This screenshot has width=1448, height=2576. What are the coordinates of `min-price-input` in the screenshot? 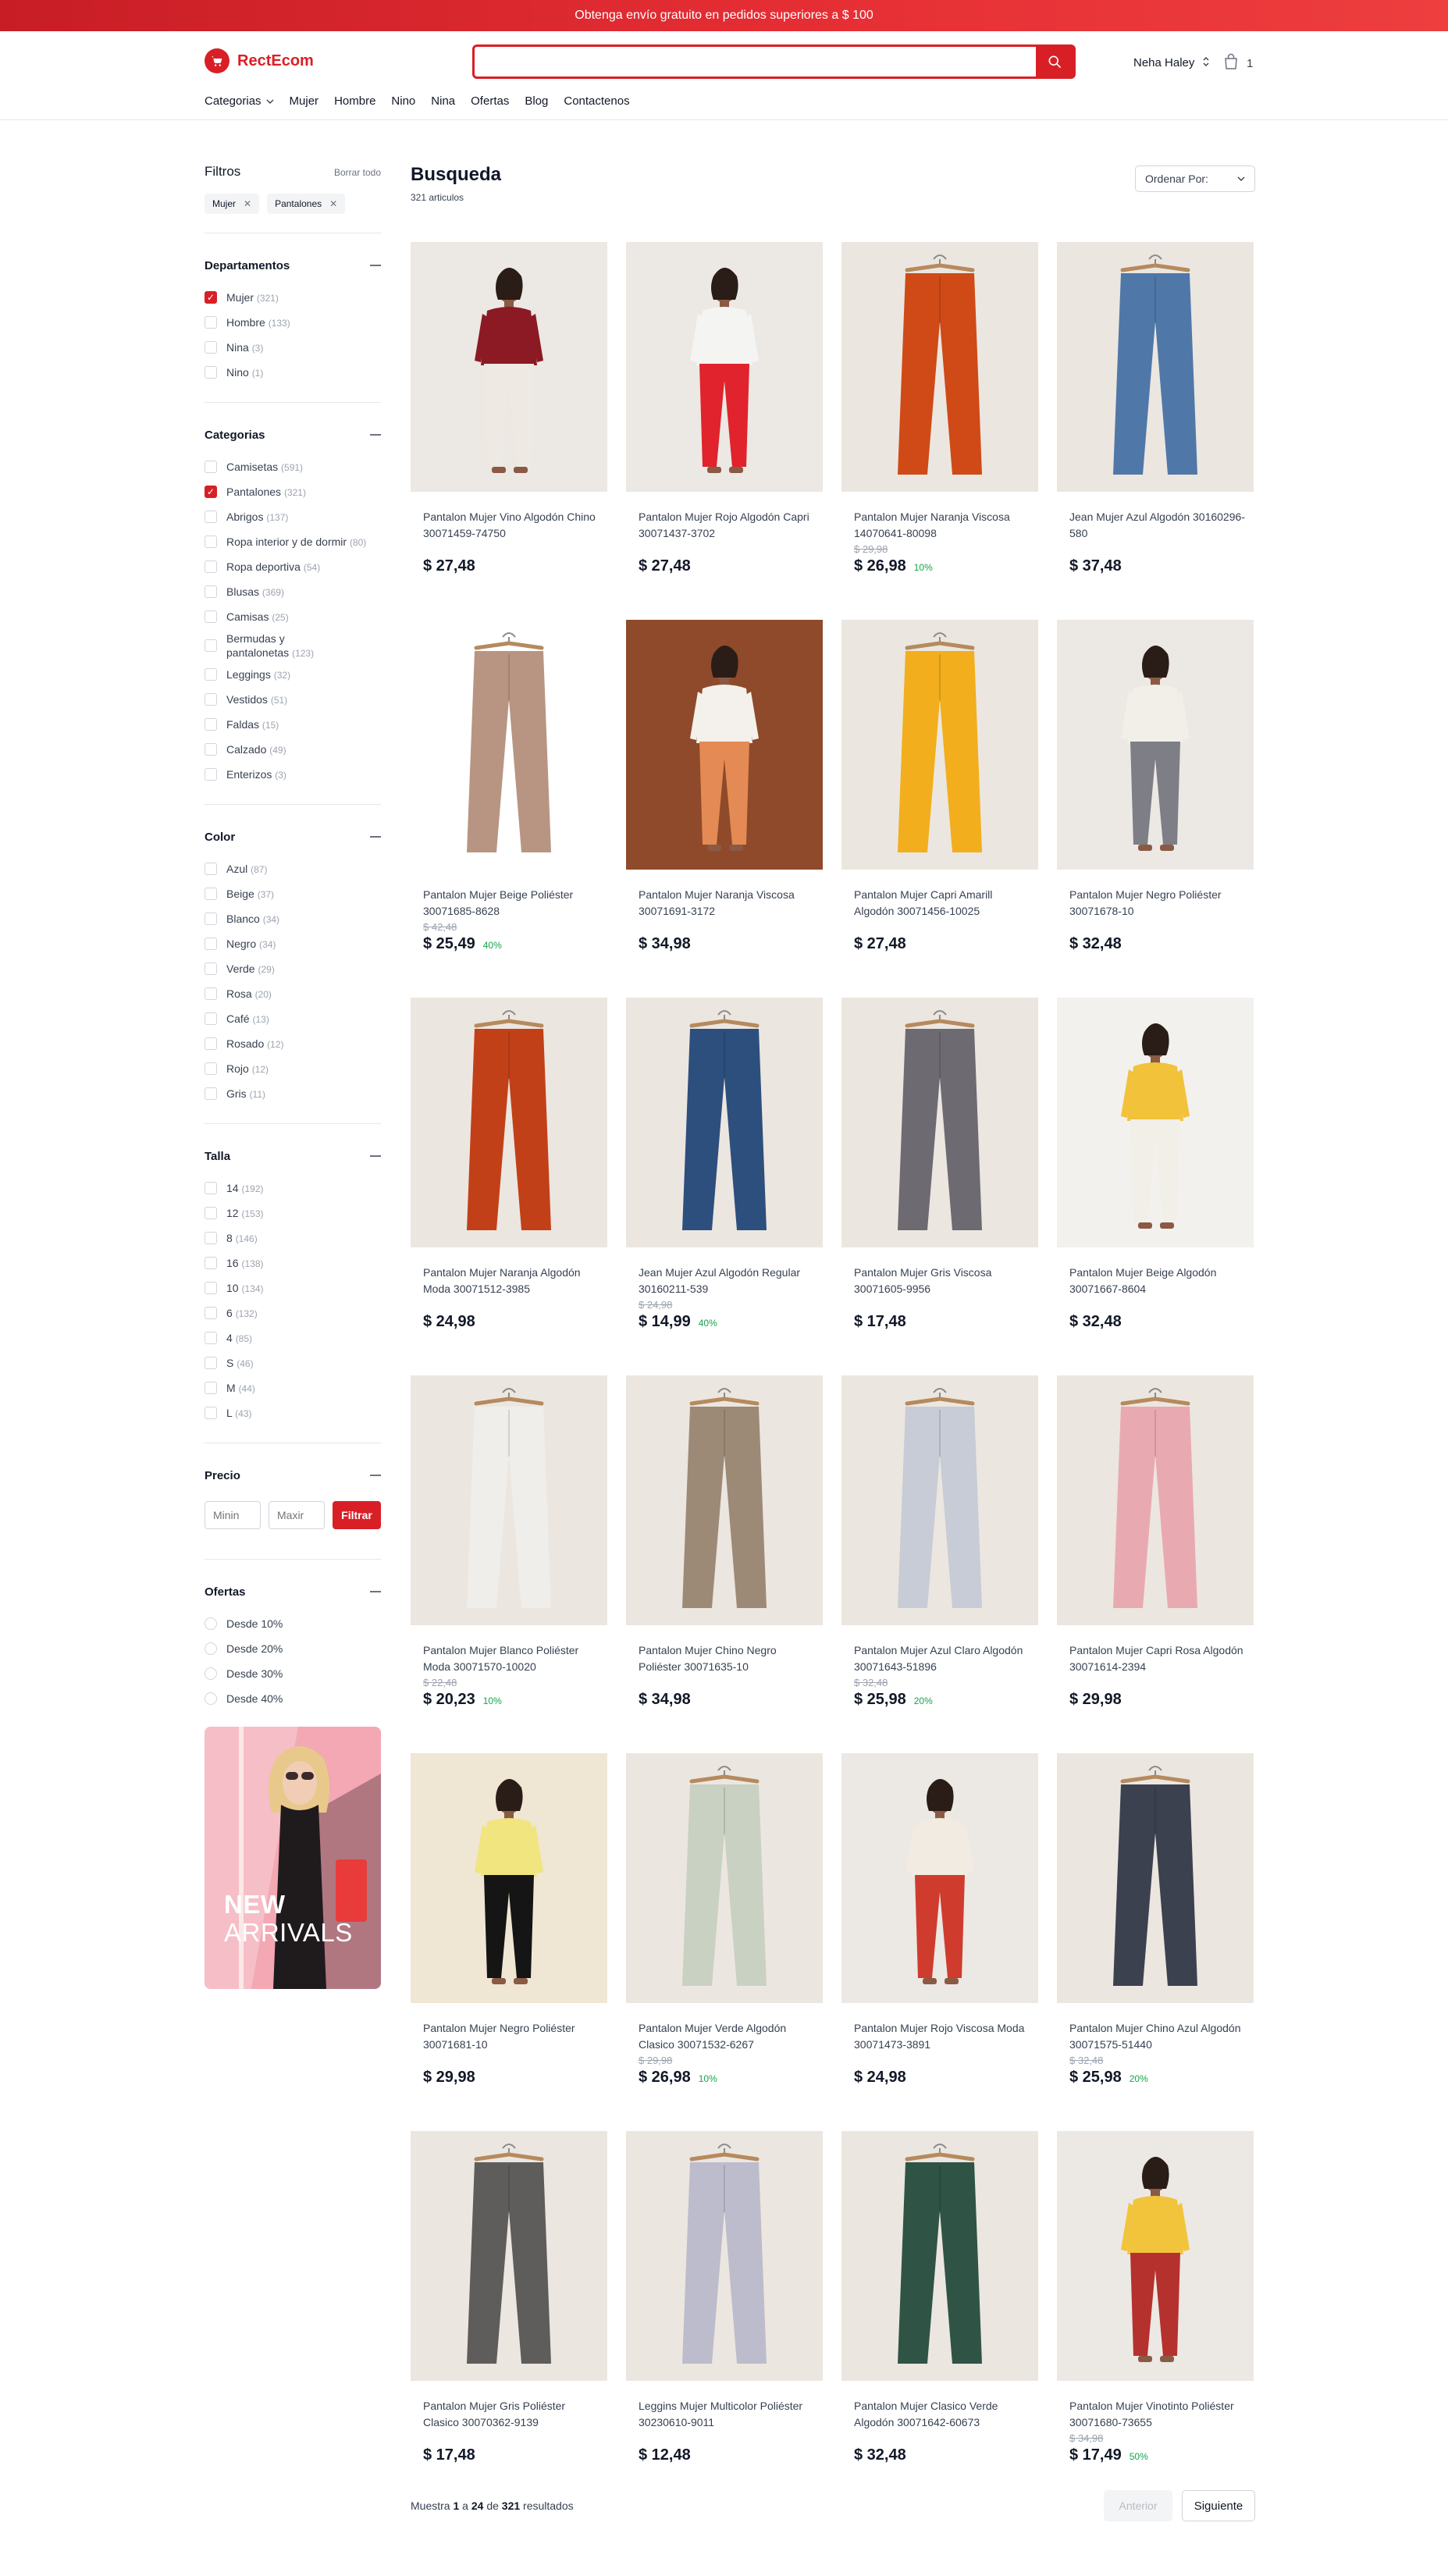 It's located at (233, 1515).